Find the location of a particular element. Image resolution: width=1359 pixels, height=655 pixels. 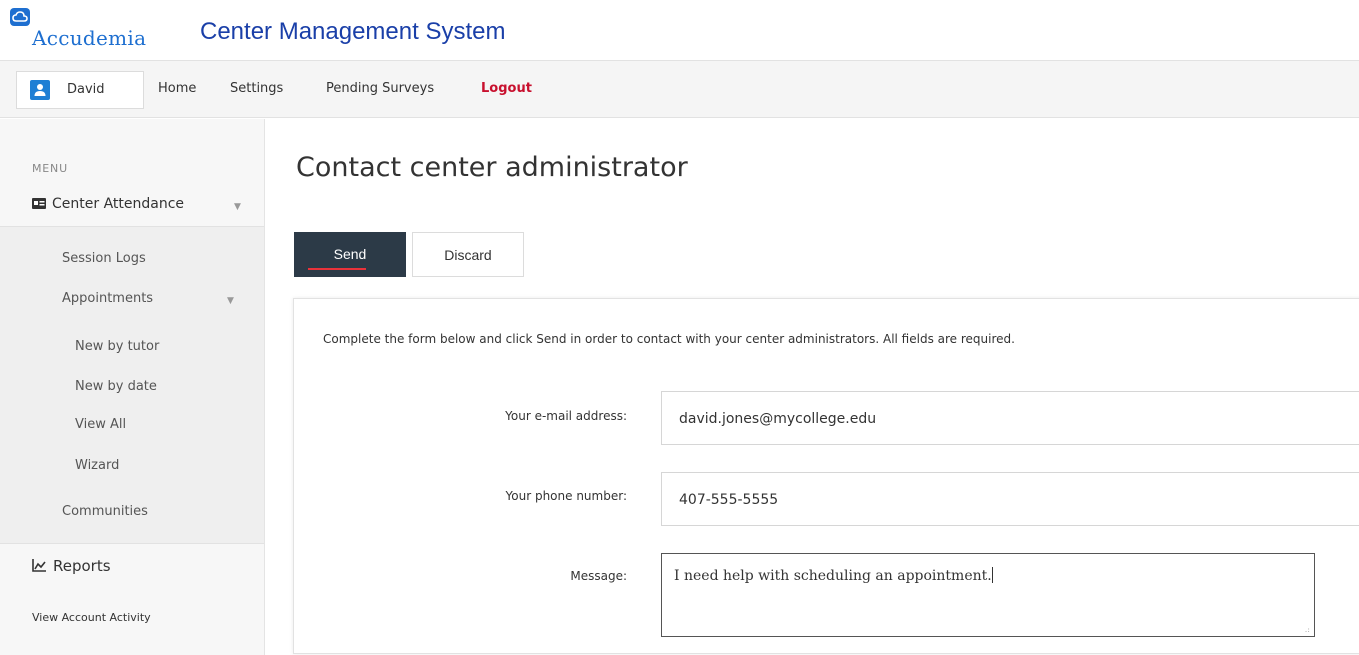

email-label: Your e-mail address: is located at coordinates (566, 416).